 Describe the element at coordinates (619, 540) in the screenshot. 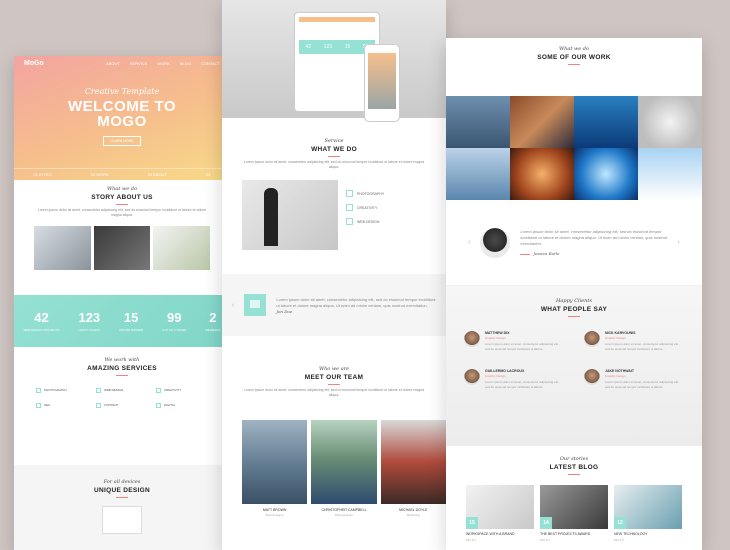

I see `post-meta: 542 1/7` at that location.